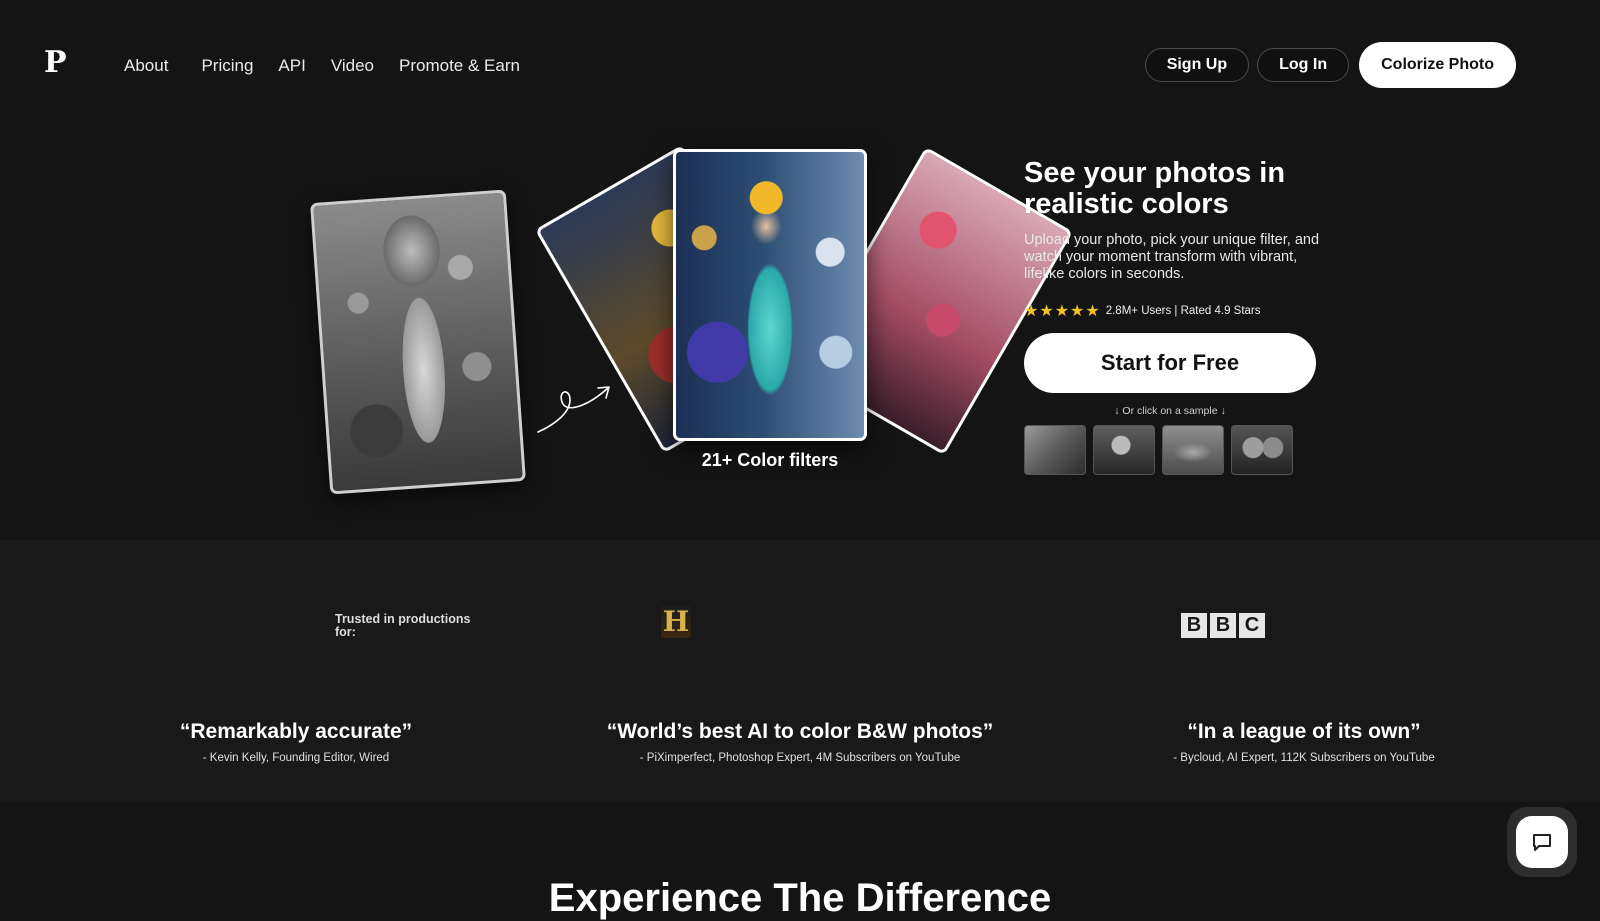 This screenshot has width=1600, height=921. Describe the element at coordinates (800, 731) in the screenshot. I see `quote-text: “World’s best AI to color B&W photos”` at that location.